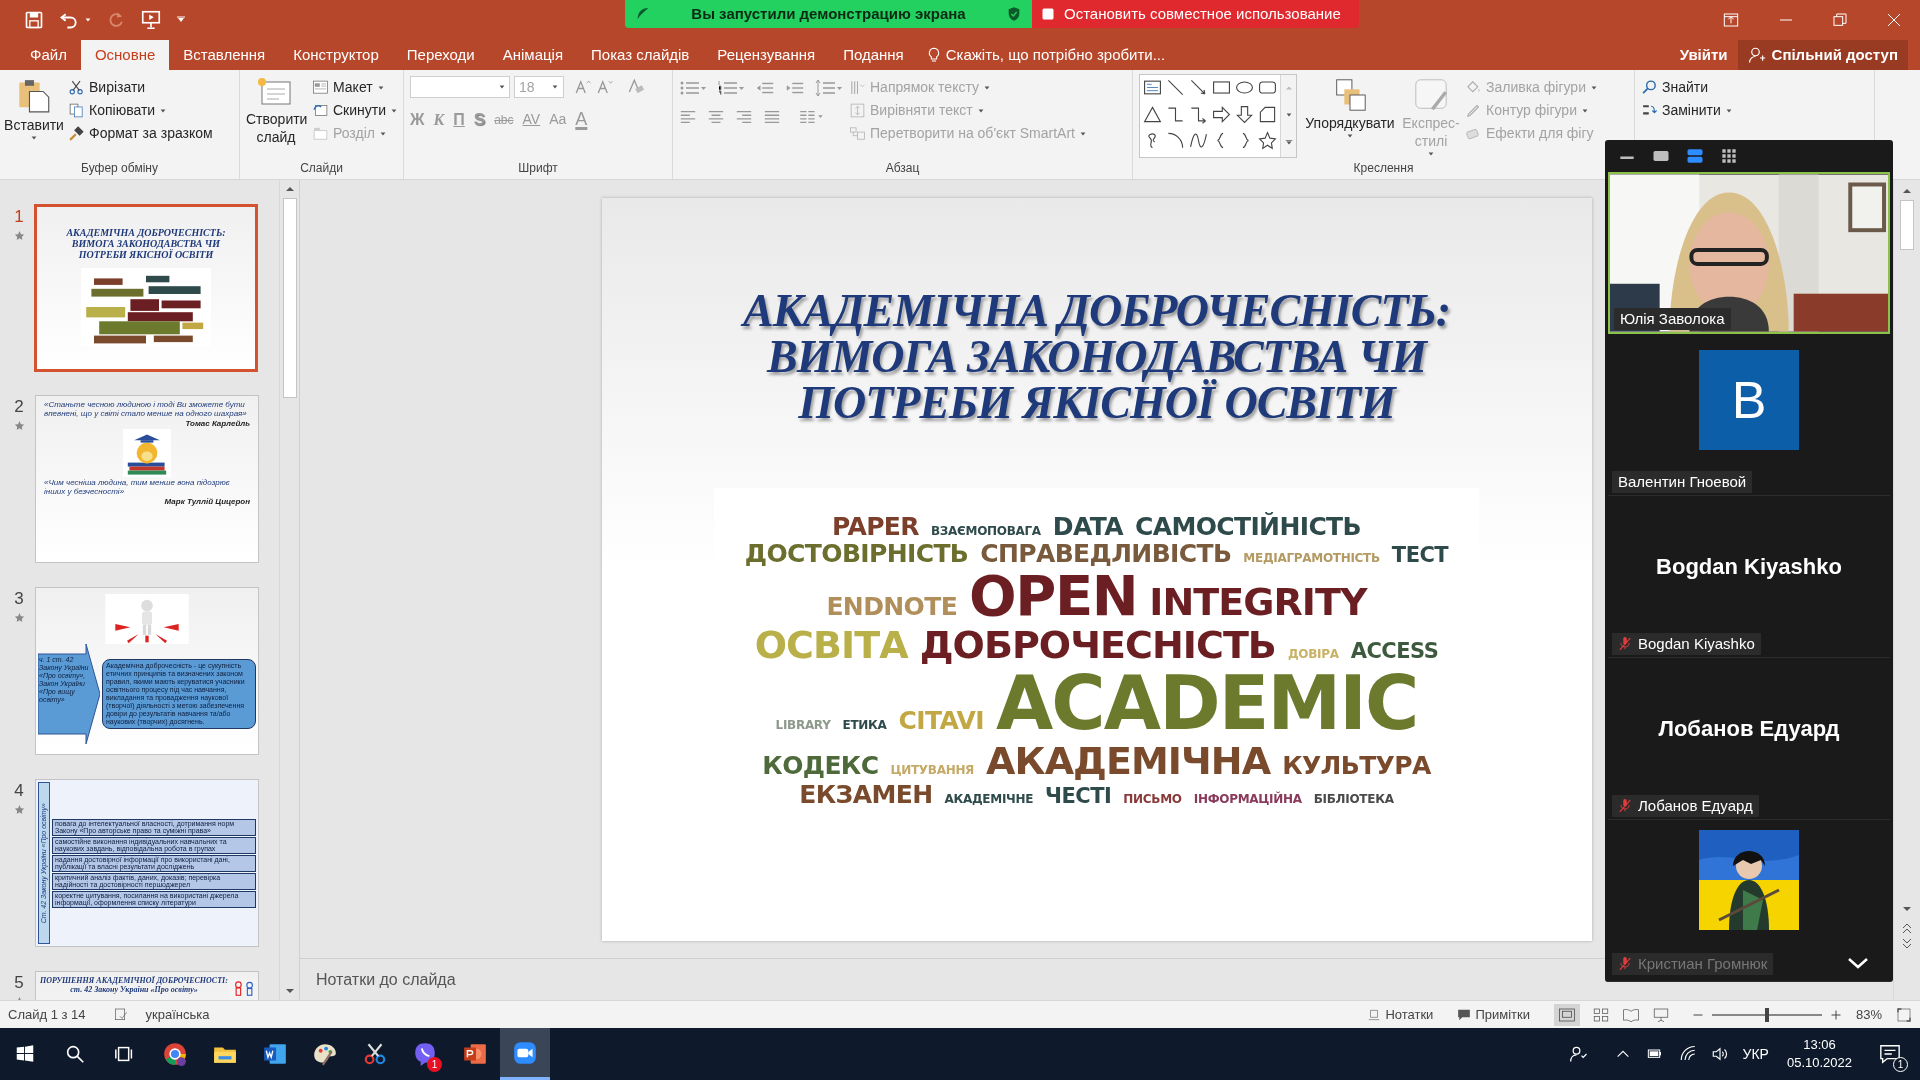 The width and height of the screenshot is (1920, 1080). Describe the element at coordinates (1152, 114) in the screenshot. I see `triangle-icon` at that location.